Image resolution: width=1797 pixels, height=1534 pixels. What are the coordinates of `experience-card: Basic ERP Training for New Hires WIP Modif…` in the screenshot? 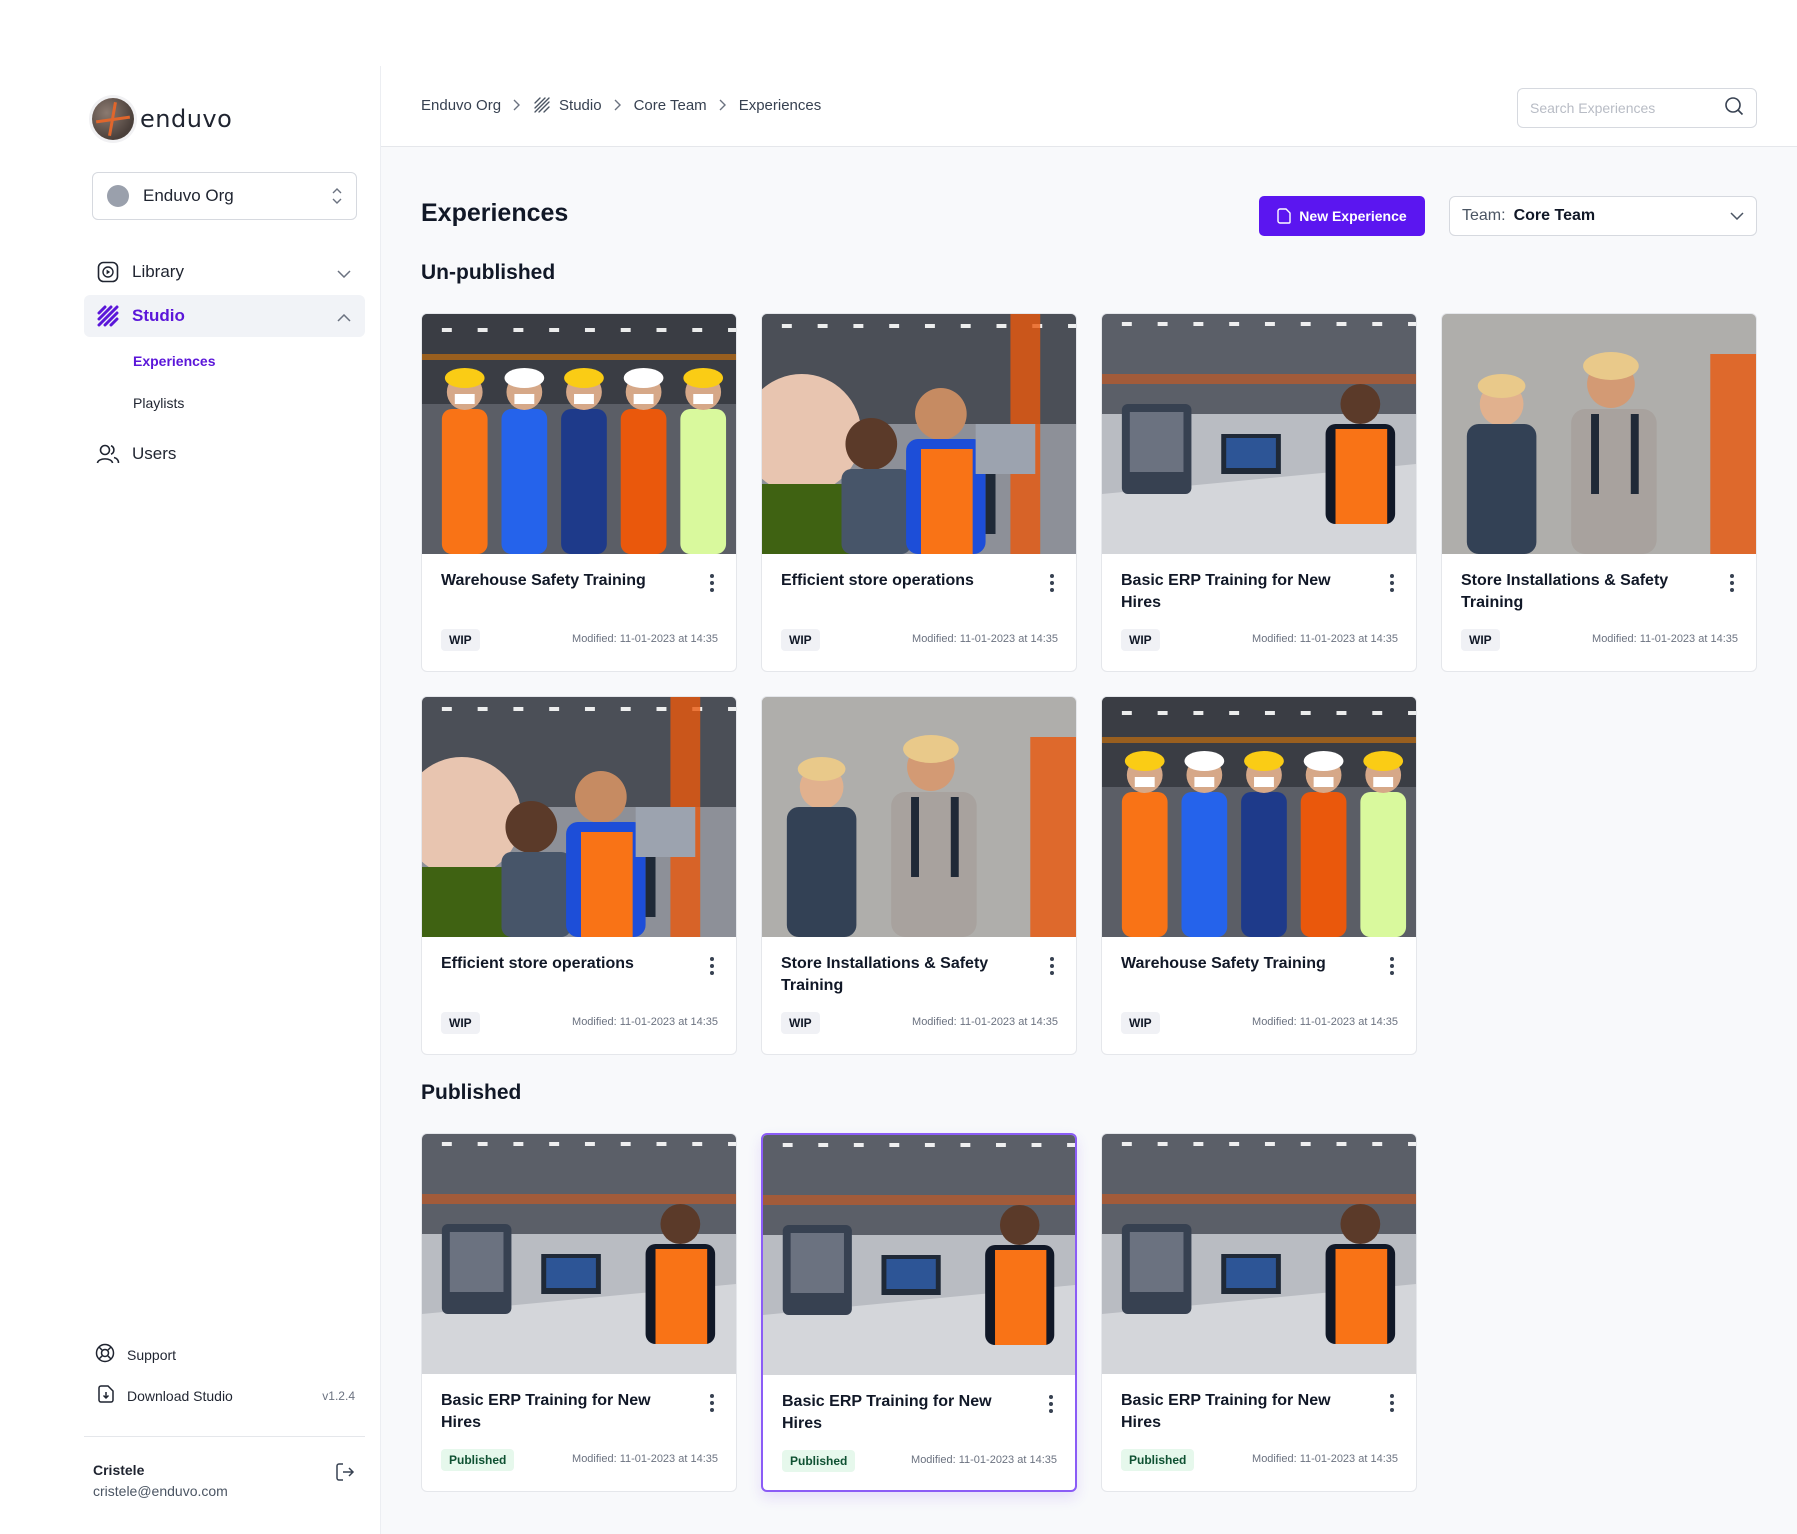 It's located at (1259, 492).